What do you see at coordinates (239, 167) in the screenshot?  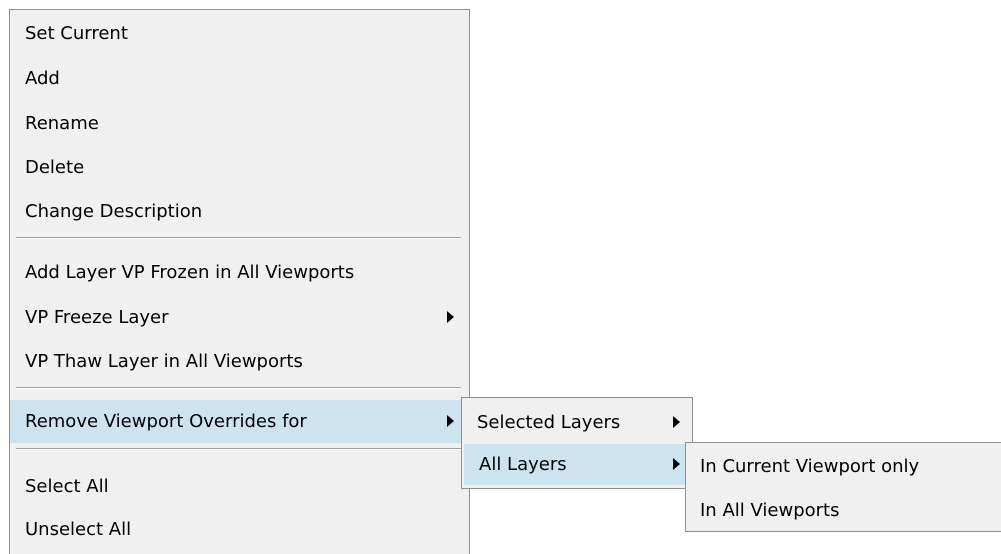 I see `menu-item-delete: Delete` at bounding box center [239, 167].